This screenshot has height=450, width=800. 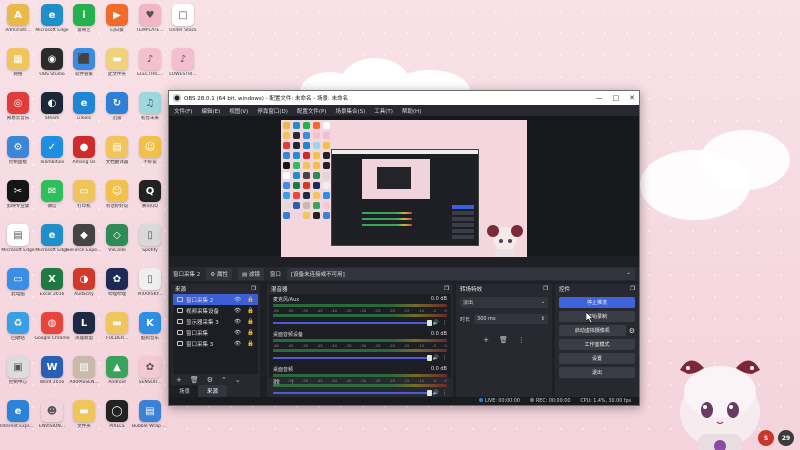 I want to click on desktop-icon: ✿ 哔哩哔哩, so click(x=117, y=282).